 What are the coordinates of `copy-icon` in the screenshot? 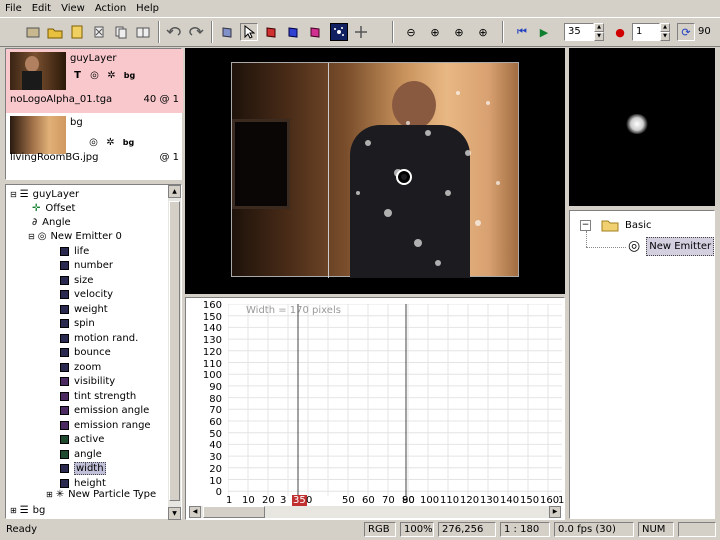 It's located at (121, 32).